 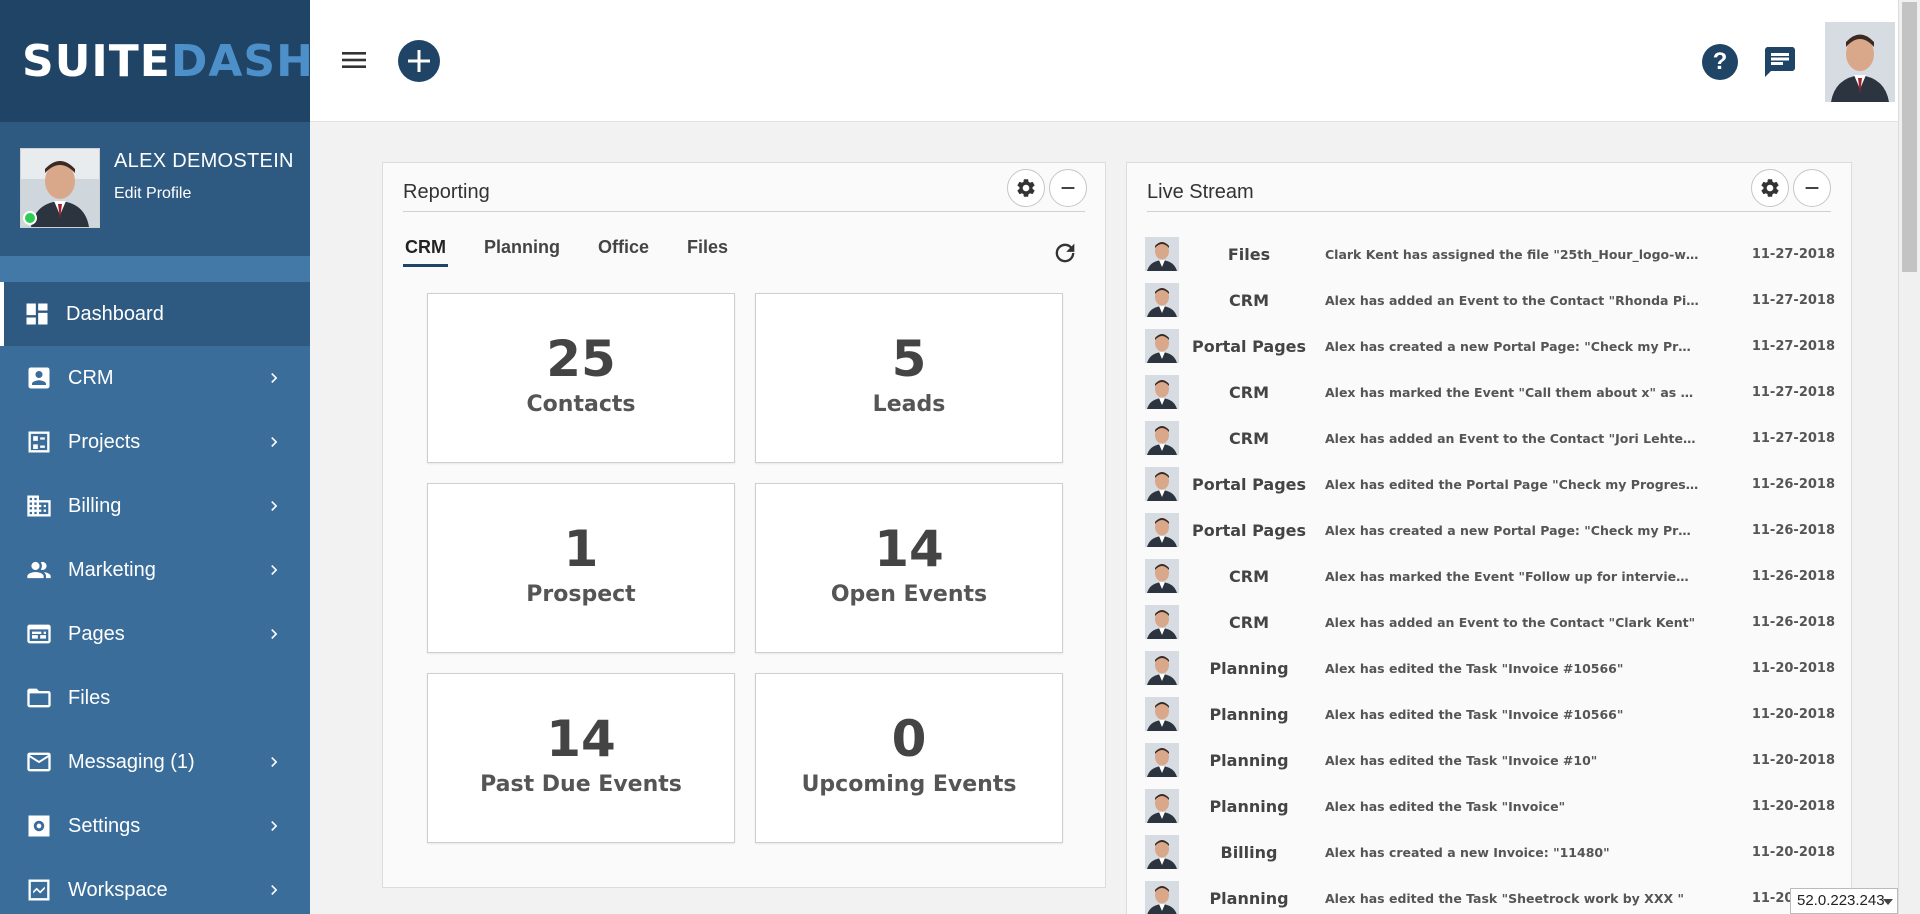 What do you see at coordinates (1780, 62) in the screenshot?
I see `chat-icon` at bounding box center [1780, 62].